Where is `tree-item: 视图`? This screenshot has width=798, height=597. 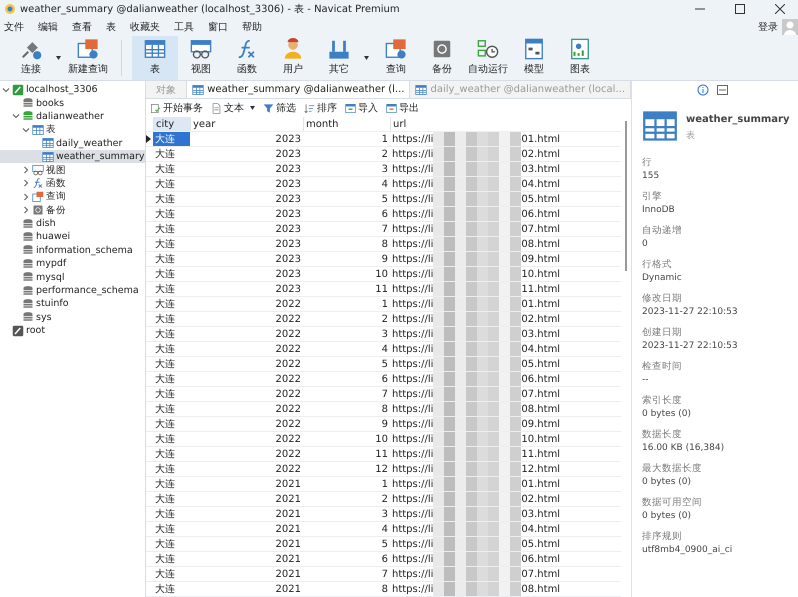 tree-item: 视图 is located at coordinates (72, 170).